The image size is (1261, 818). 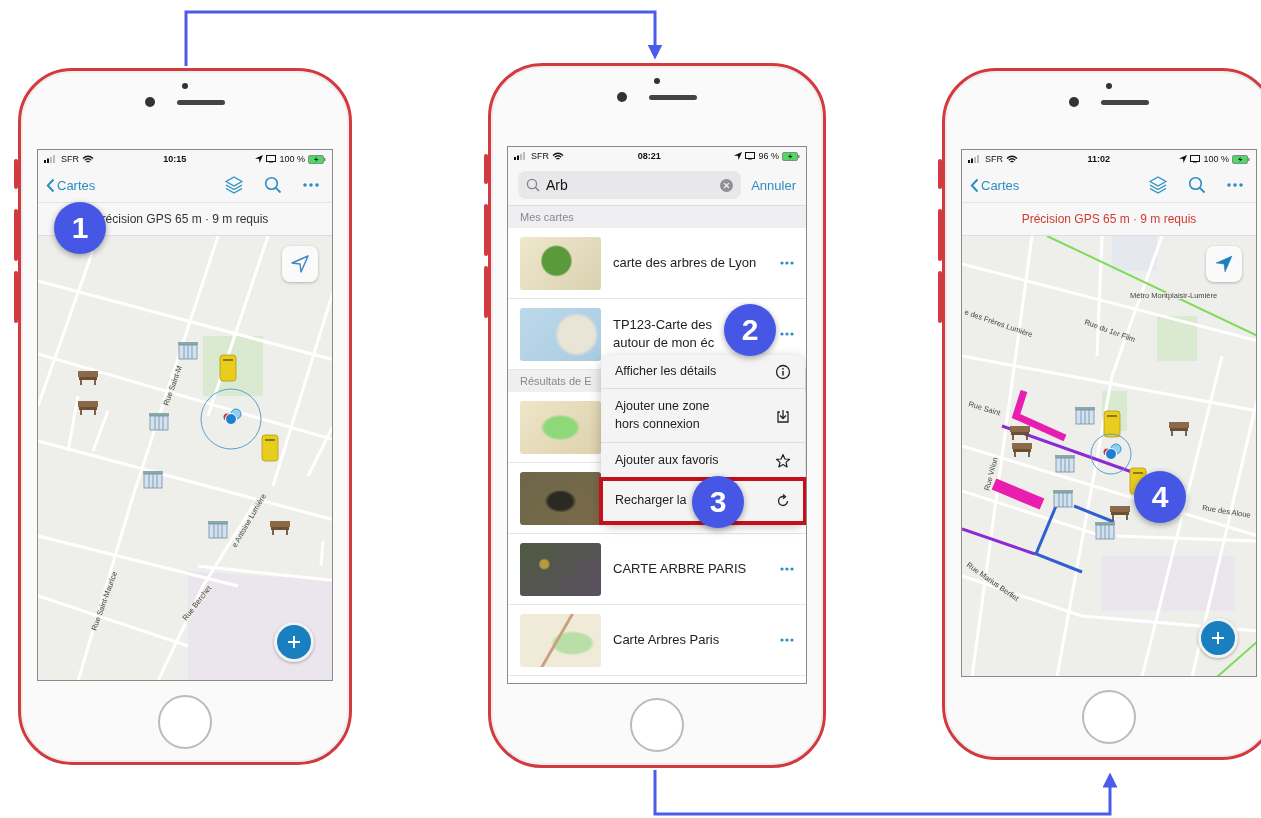 What do you see at coordinates (783, 460) in the screenshot?
I see `star-icon` at bounding box center [783, 460].